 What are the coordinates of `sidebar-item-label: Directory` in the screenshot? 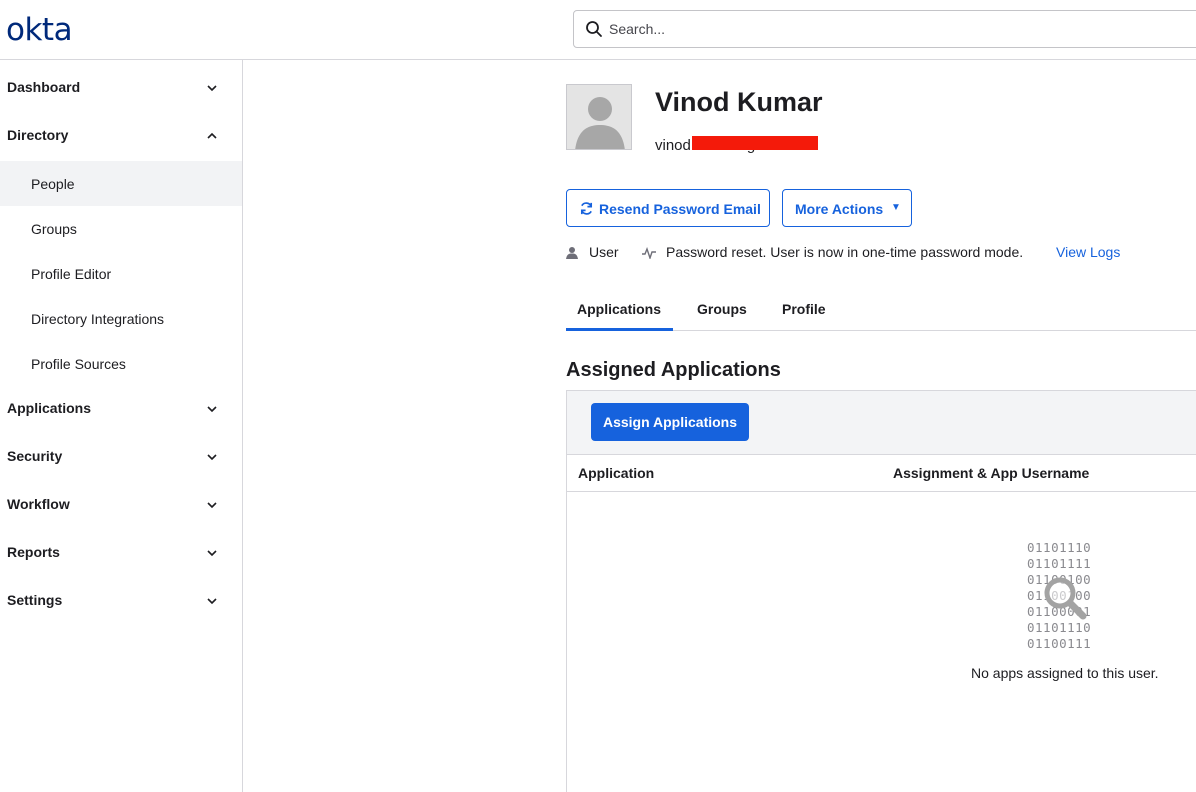 It's located at (38, 135).